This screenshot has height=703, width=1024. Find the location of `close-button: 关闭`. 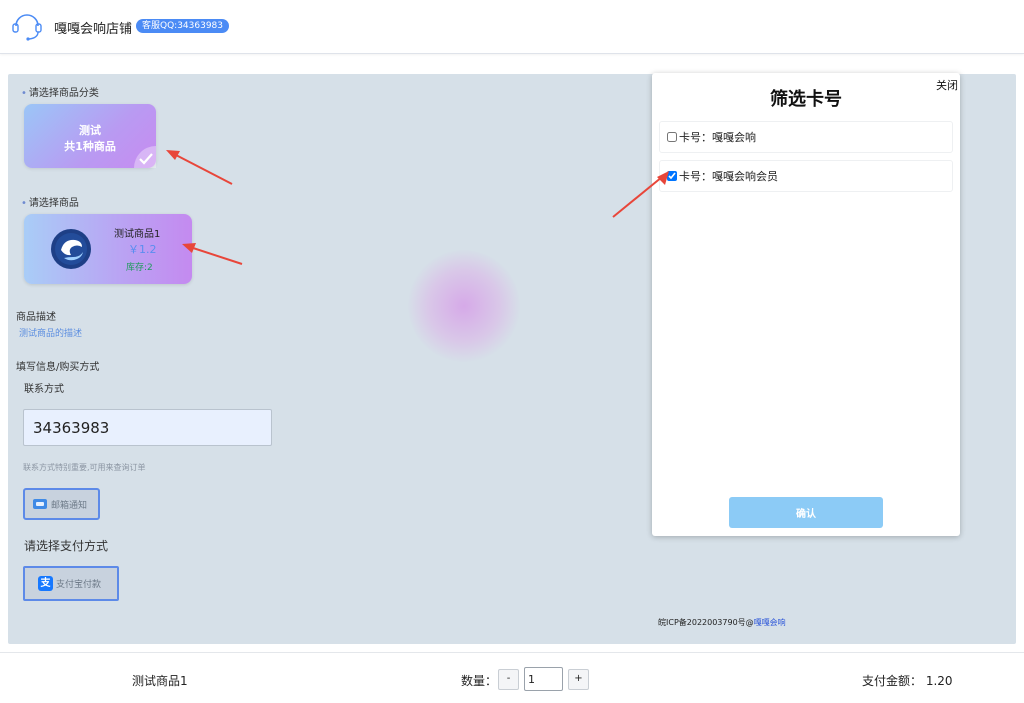

close-button: 关闭 is located at coordinates (947, 85).